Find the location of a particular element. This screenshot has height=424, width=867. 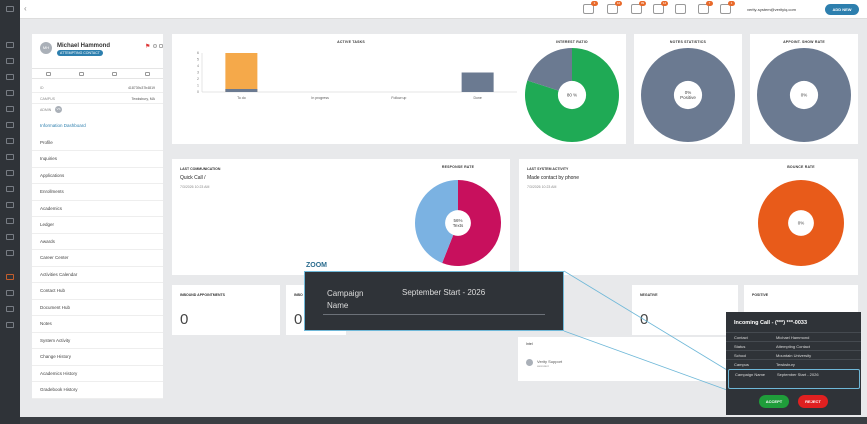

call-row: Status Attempting Contact is located at coordinates (793, 345).